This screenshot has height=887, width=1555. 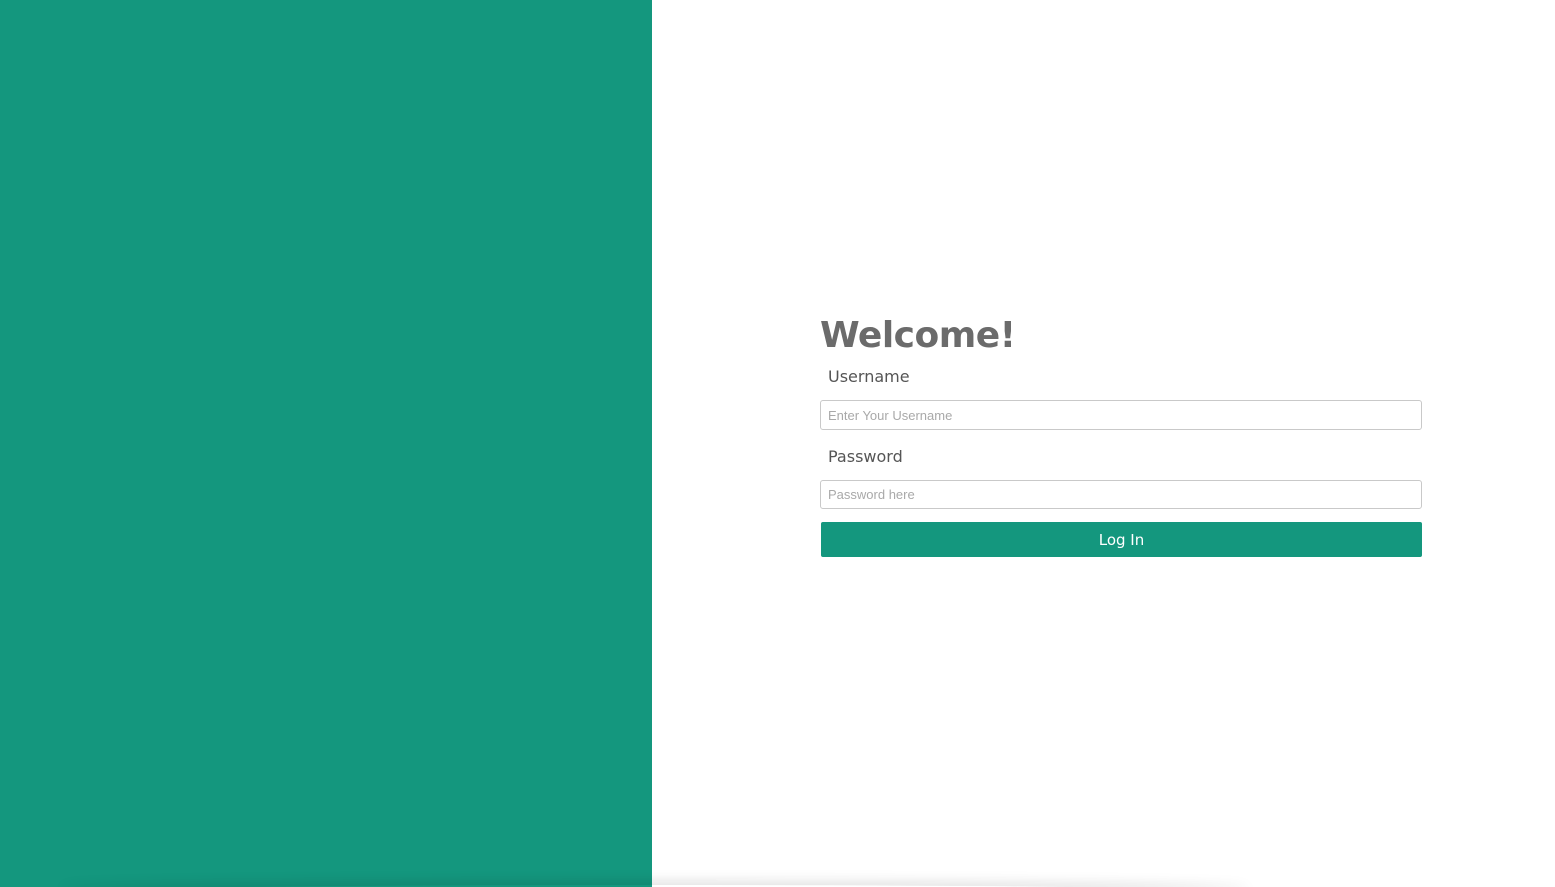 I want to click on welcome-heading: Welcome!, so click(x=918, y=335).